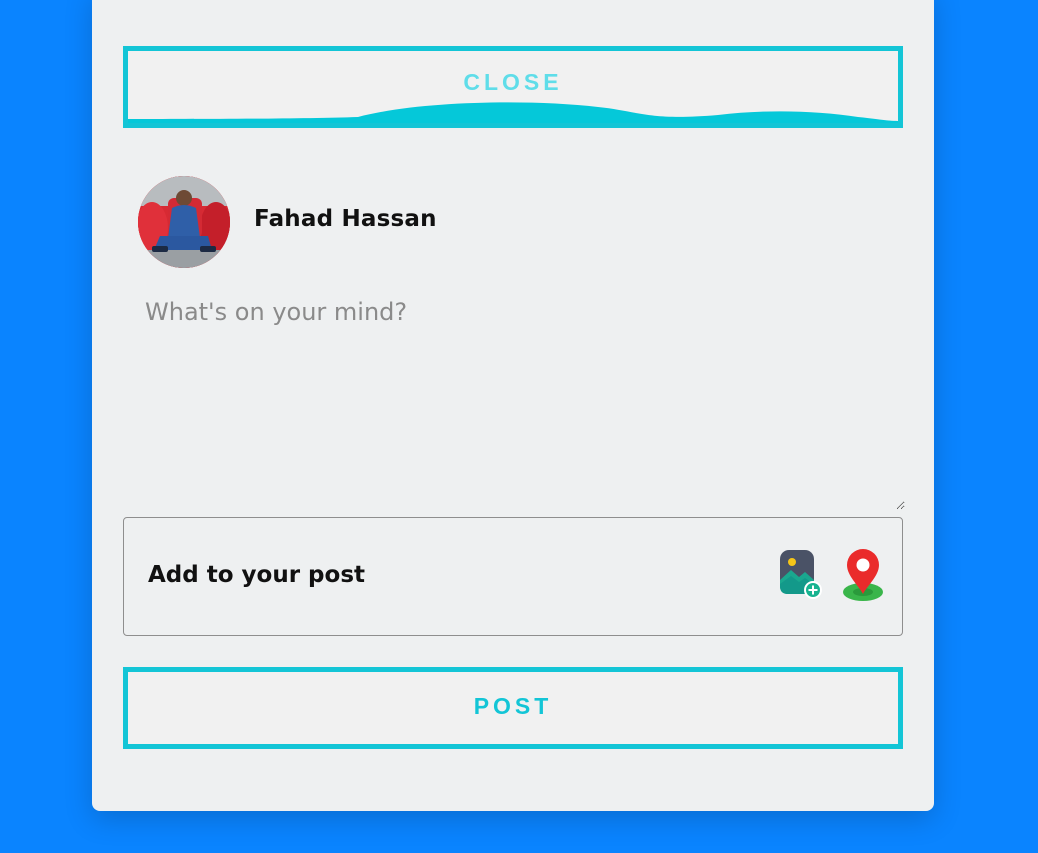 The image size is (1038, 853). I want to click on post-button: POST, so click(513, 708).